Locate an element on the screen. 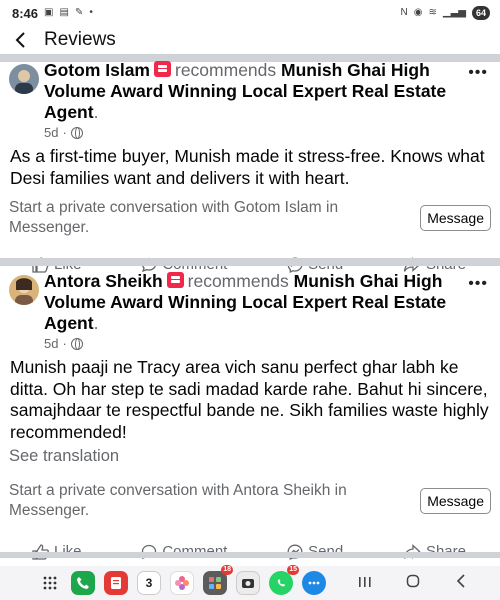 This screenshot has height=600, width=500. gallery-icon: ▤ is located at coordinates (64, 12).